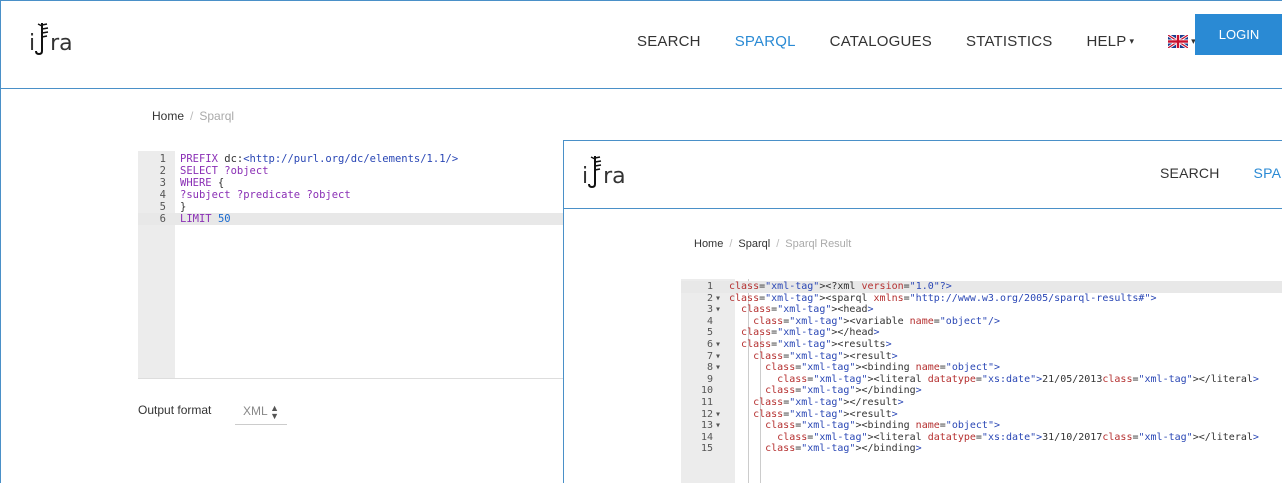 The image size is (1282, 483). What do you see at coordinates (175, 410) in the screenshot?
I see `output-format-label: Output format` at bounding box center [175, 410].